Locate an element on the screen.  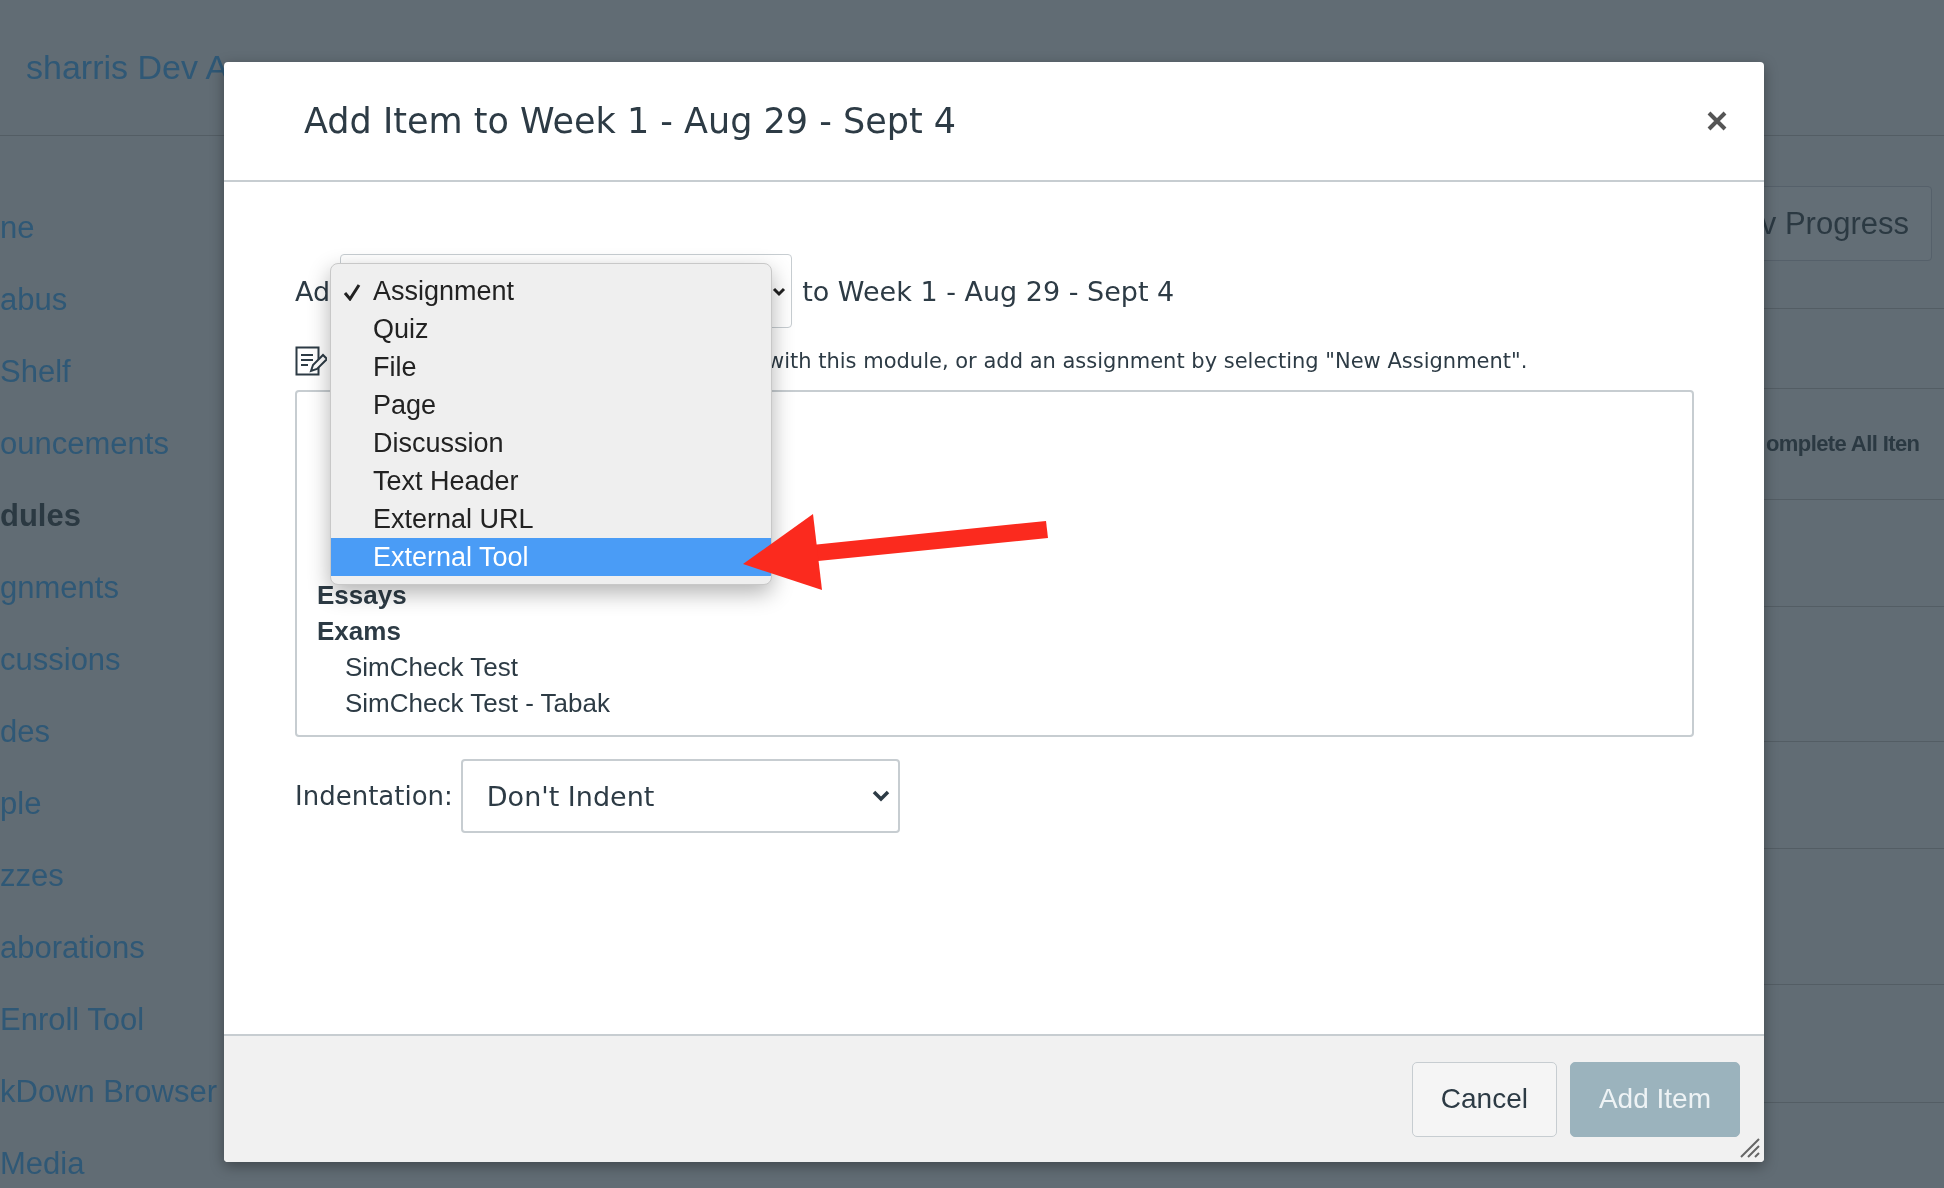
indentation-label: Indentation: is located at coordinates (374, 796).